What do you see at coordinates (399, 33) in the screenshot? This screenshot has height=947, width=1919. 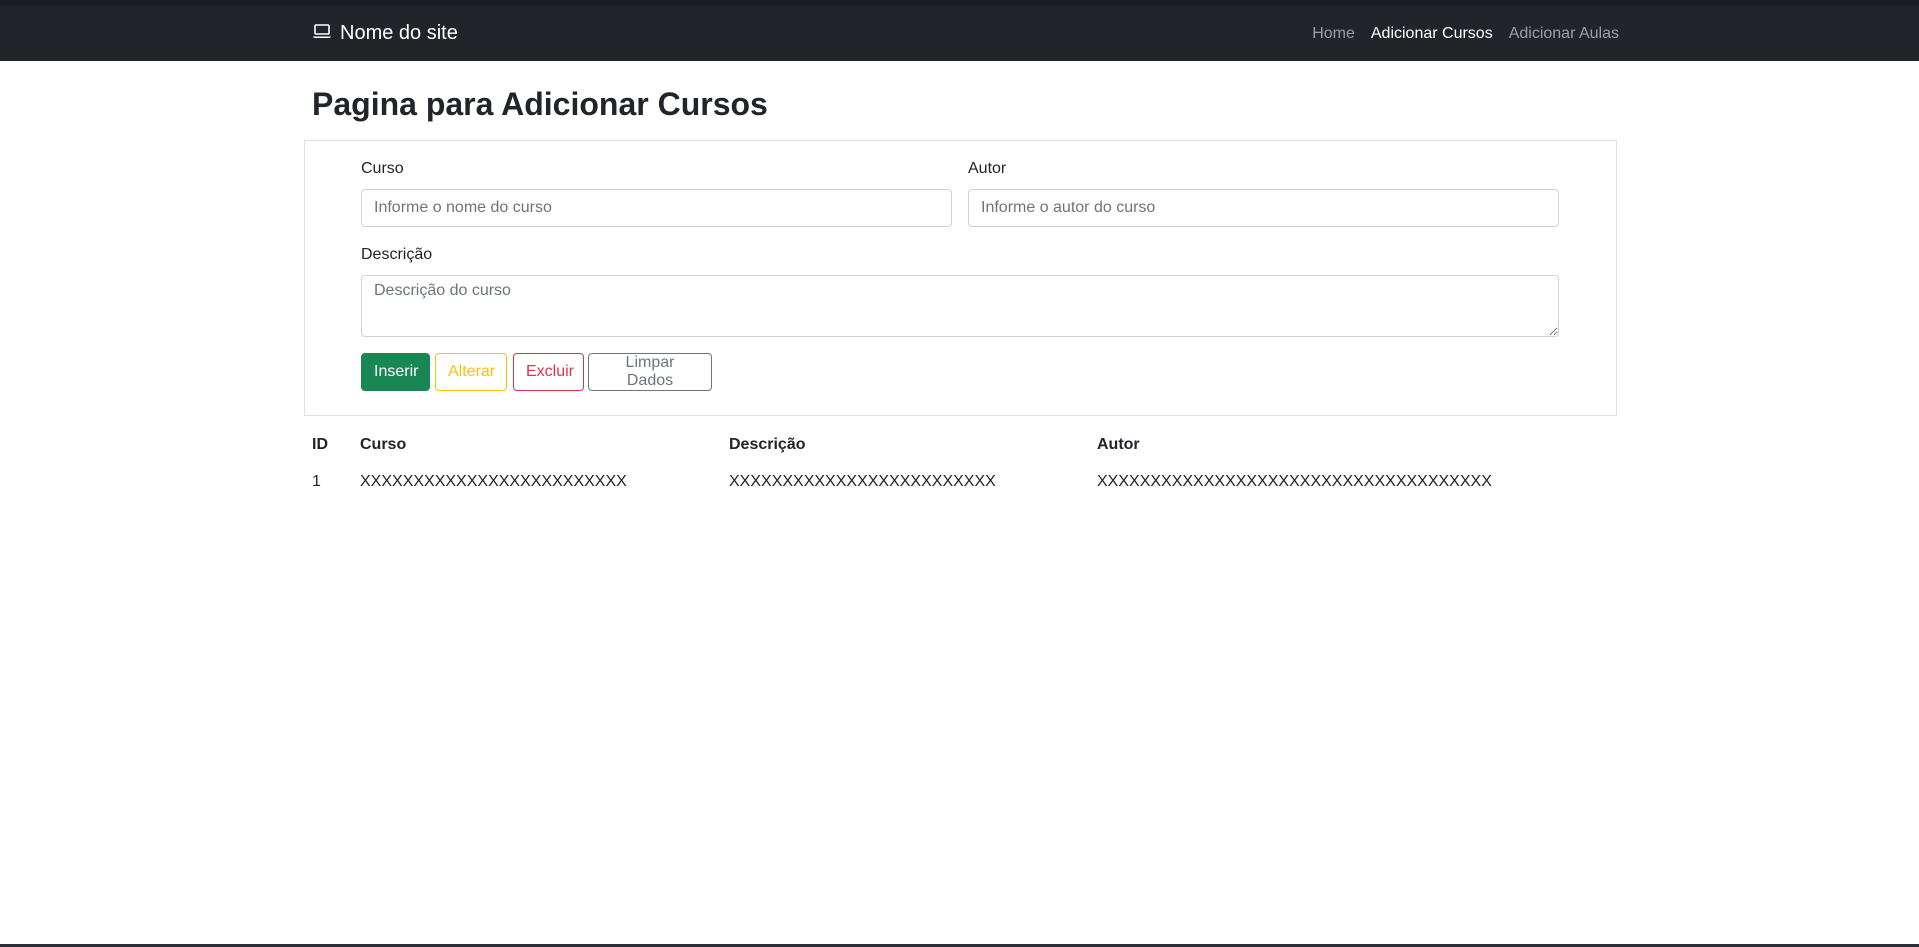 I see `brand-label: Nome do site` at bounding box center [399, 33].